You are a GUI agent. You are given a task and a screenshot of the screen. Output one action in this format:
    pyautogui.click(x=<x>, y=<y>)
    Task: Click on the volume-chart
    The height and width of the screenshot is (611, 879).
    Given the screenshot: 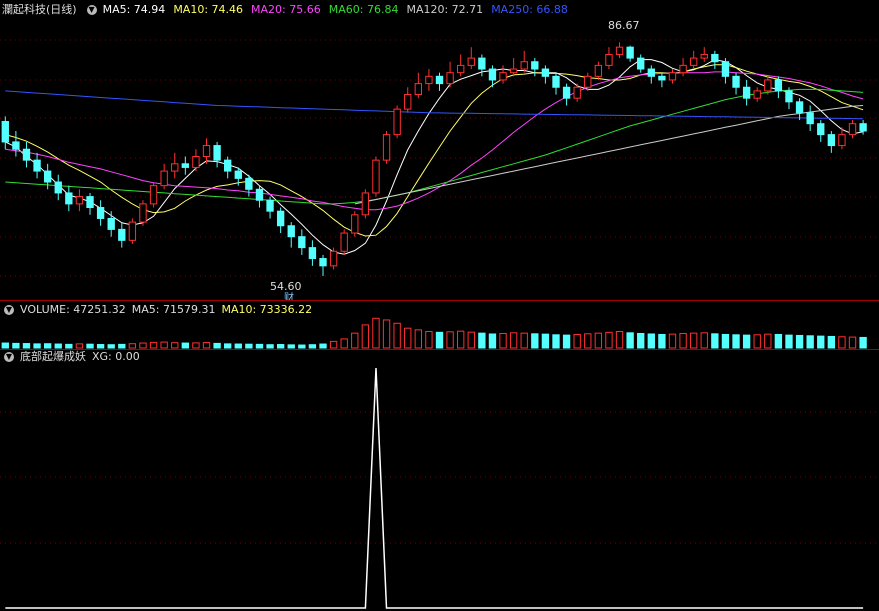 What is the action you would take?
    pyautogui.click(x=439, y=325)
    